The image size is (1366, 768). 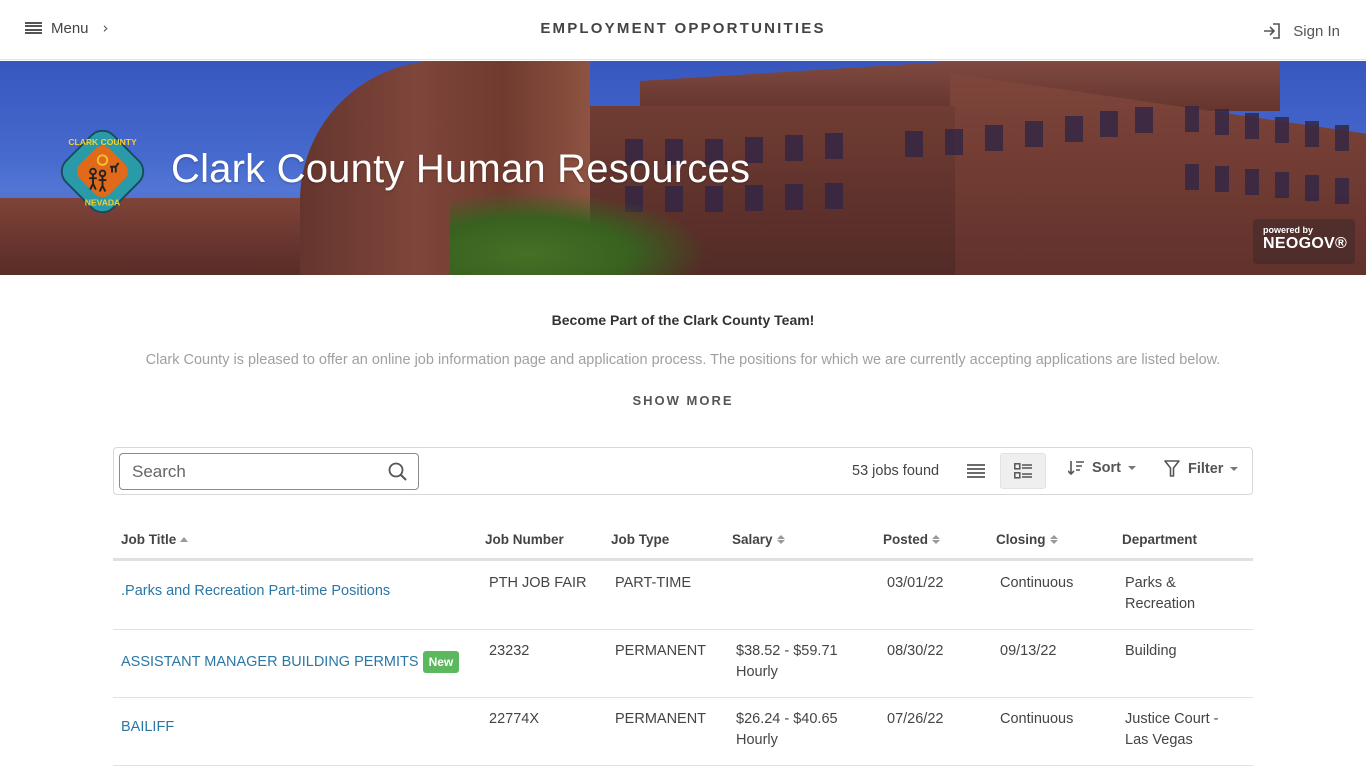 I want to click on column-label: Posted, so click(x=906, y=539).